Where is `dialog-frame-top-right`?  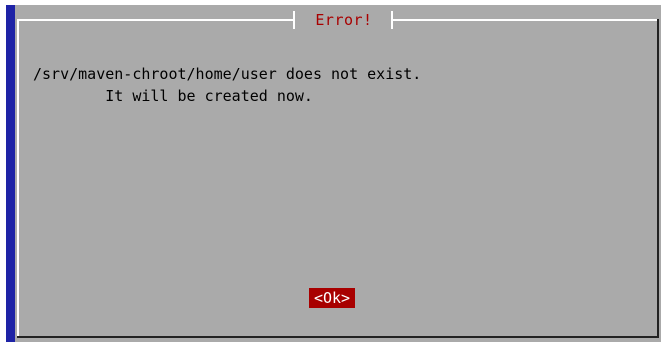 dialog-frame-top-right is located at coordinates (526, 20).